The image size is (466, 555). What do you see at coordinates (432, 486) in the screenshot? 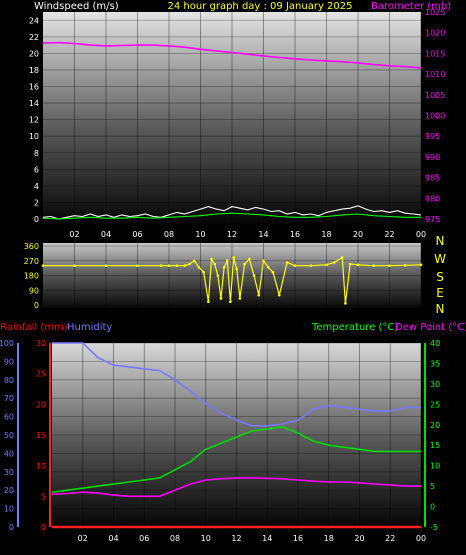
I see `temperature-tick-label: 5` at bounding box center [432, 486].